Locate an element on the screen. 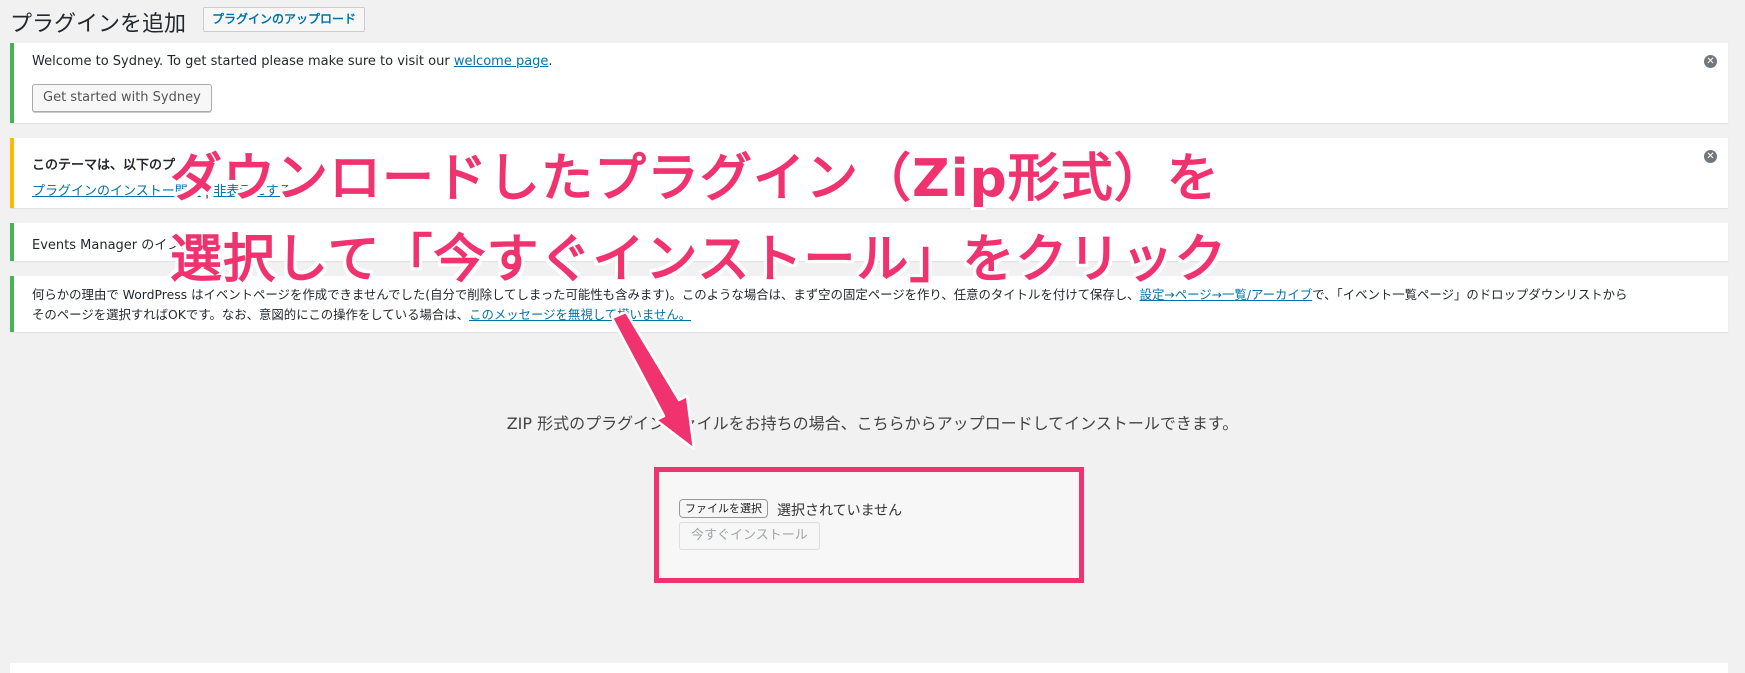  bottom-panel is located at coordinates (869, 668).